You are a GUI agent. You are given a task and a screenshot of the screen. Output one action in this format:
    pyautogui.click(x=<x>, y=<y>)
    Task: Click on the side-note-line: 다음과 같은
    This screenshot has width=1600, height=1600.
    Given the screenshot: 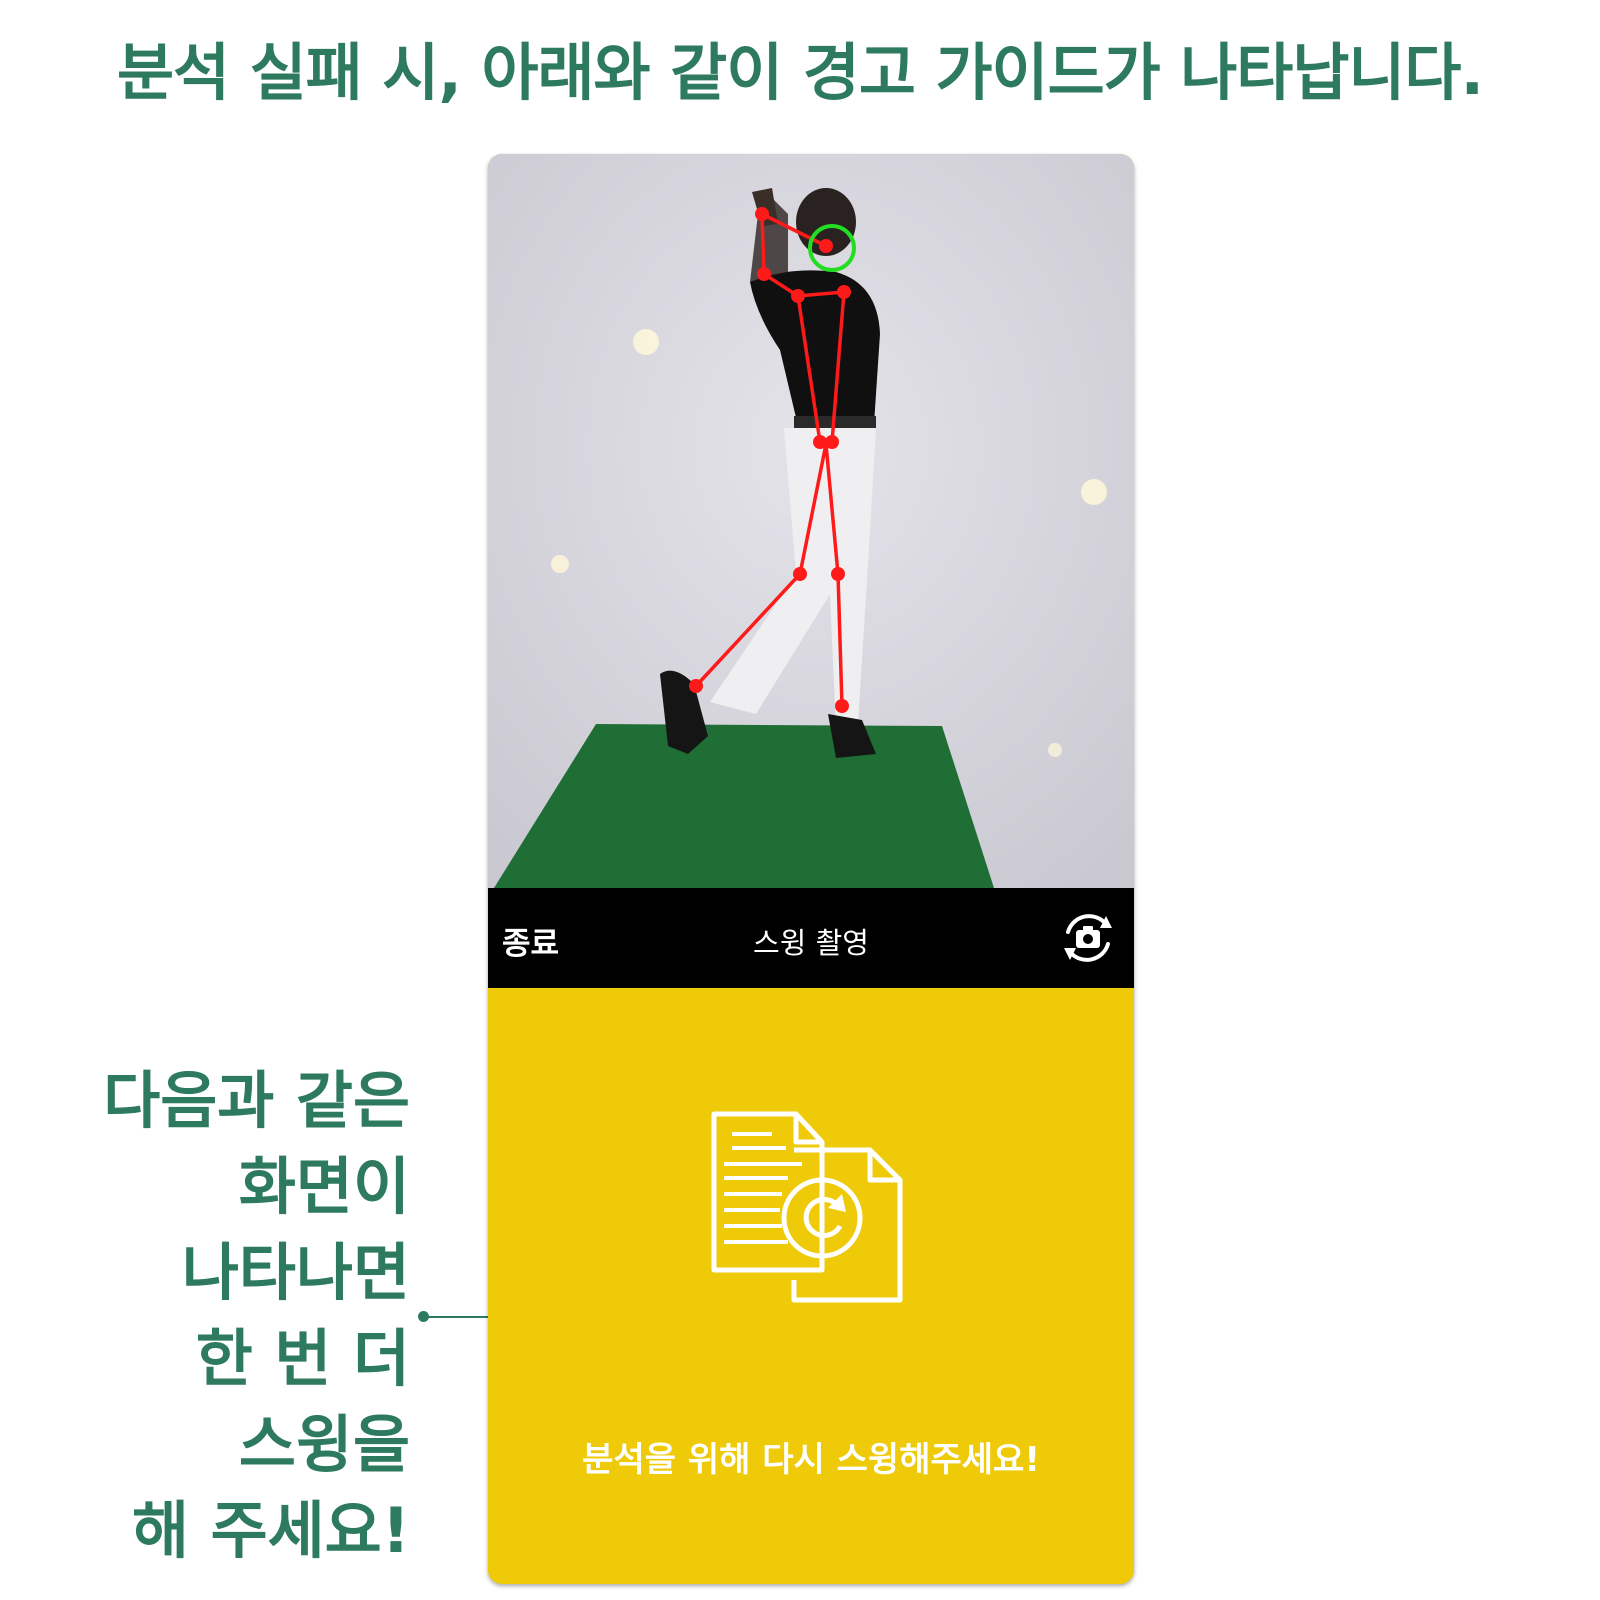 What is the action you would take?
    pyautogui.click(x=256, y=1100)
    